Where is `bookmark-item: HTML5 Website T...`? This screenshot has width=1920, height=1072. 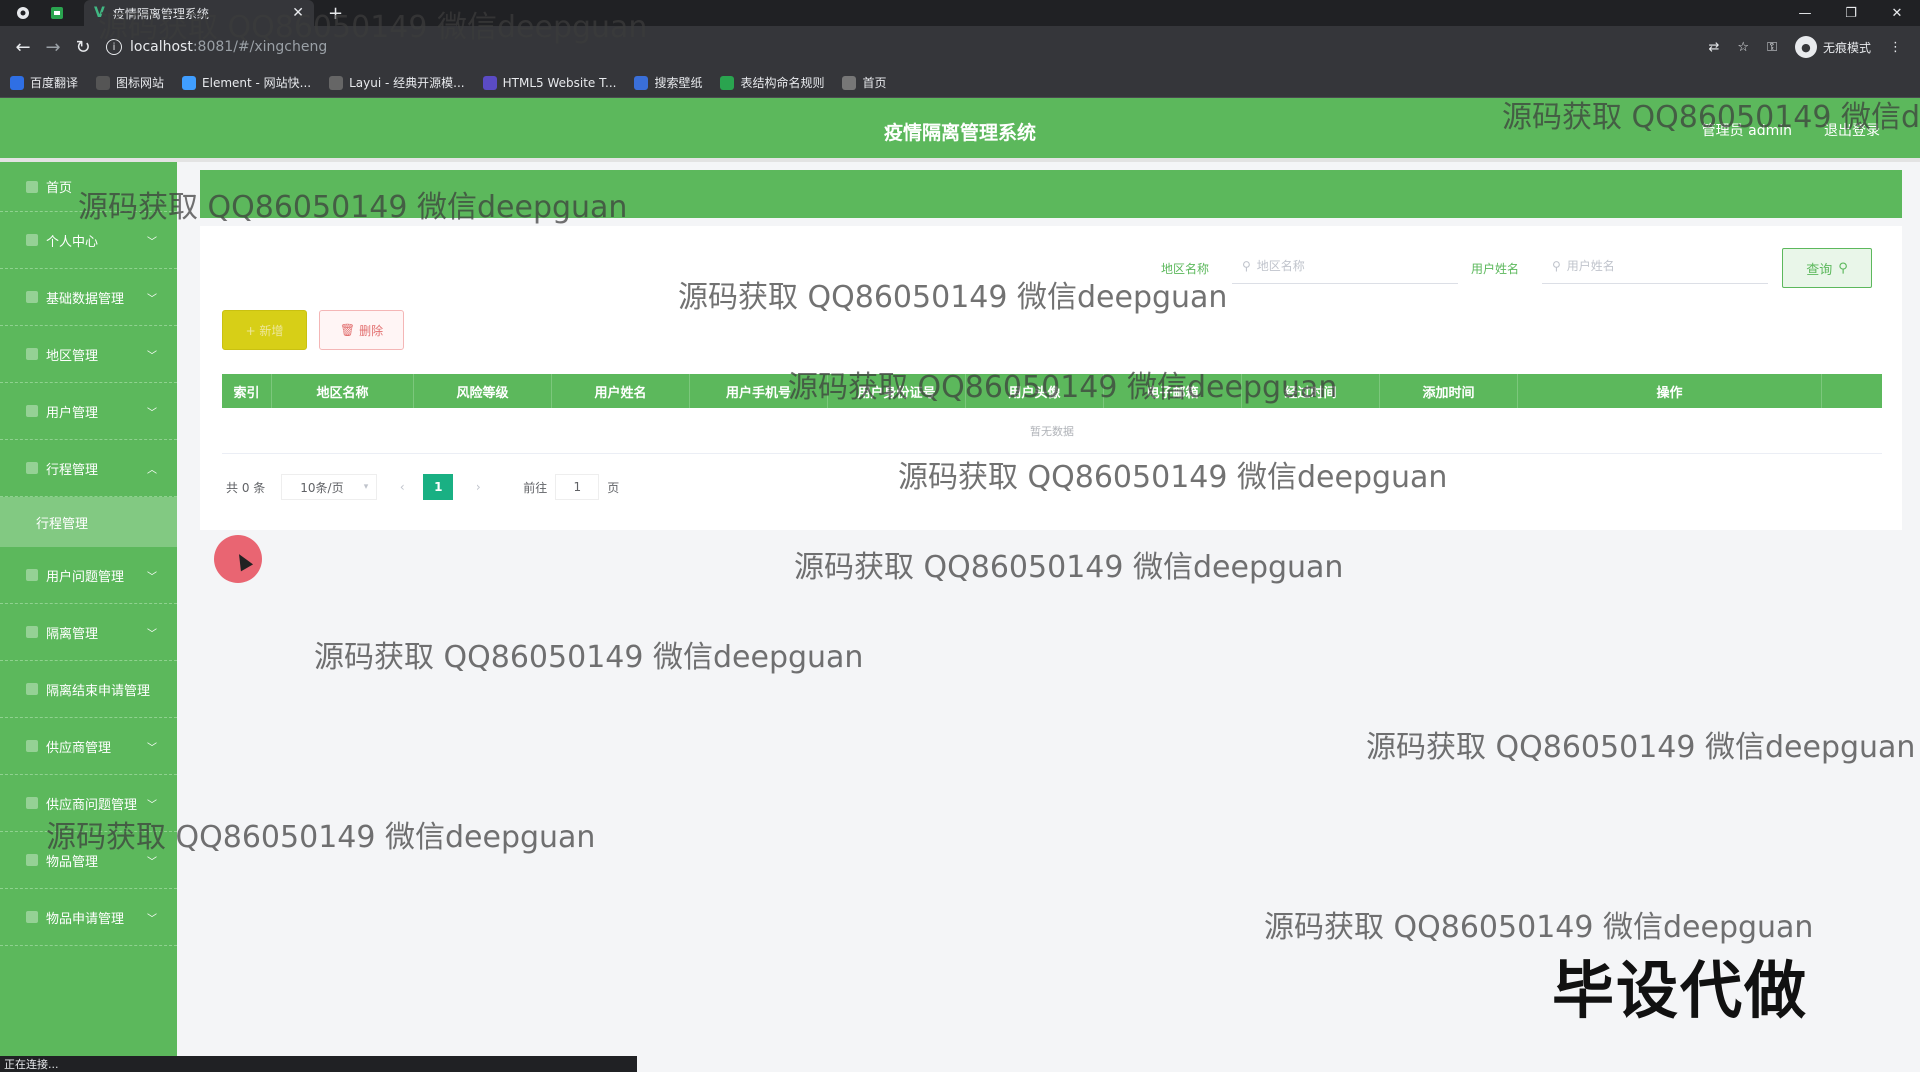 bookmark-item: HTML5 Website T... is located at coordinates (549, 82).